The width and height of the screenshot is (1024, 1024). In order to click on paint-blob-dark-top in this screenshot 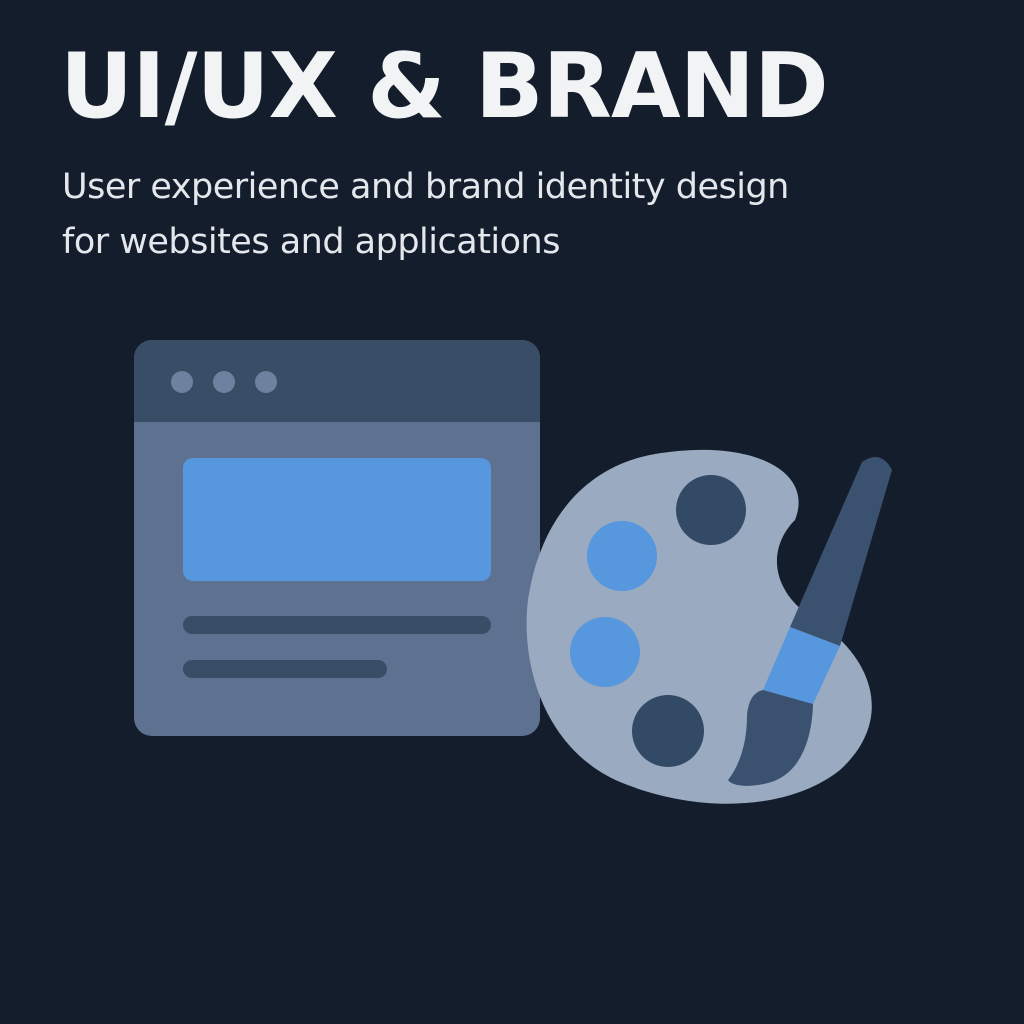, I will do `click(711, 510)`.